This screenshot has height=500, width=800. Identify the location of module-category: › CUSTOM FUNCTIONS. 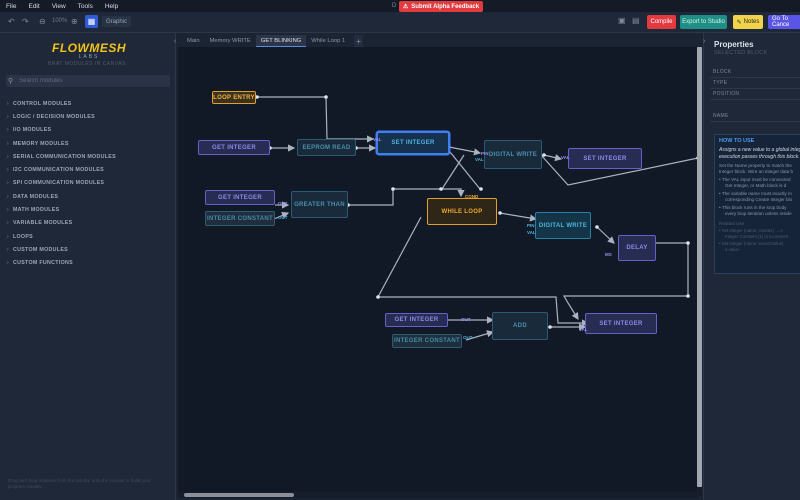
(88, 263).